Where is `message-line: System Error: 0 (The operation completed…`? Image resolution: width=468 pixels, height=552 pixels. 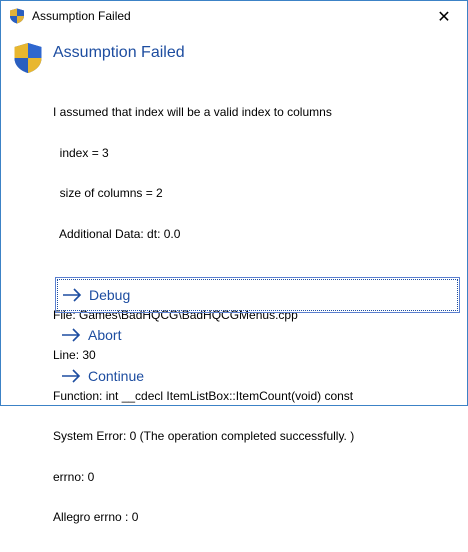
message-line: System Error: 0 (The operation completed… is located at coordinates (204, 436).